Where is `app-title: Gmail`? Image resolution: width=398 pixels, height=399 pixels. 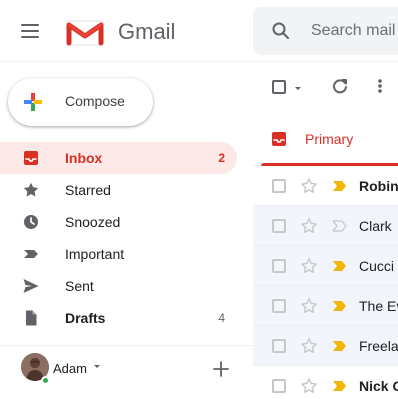 app-title: Gmail is located at coordinates (147, 31).